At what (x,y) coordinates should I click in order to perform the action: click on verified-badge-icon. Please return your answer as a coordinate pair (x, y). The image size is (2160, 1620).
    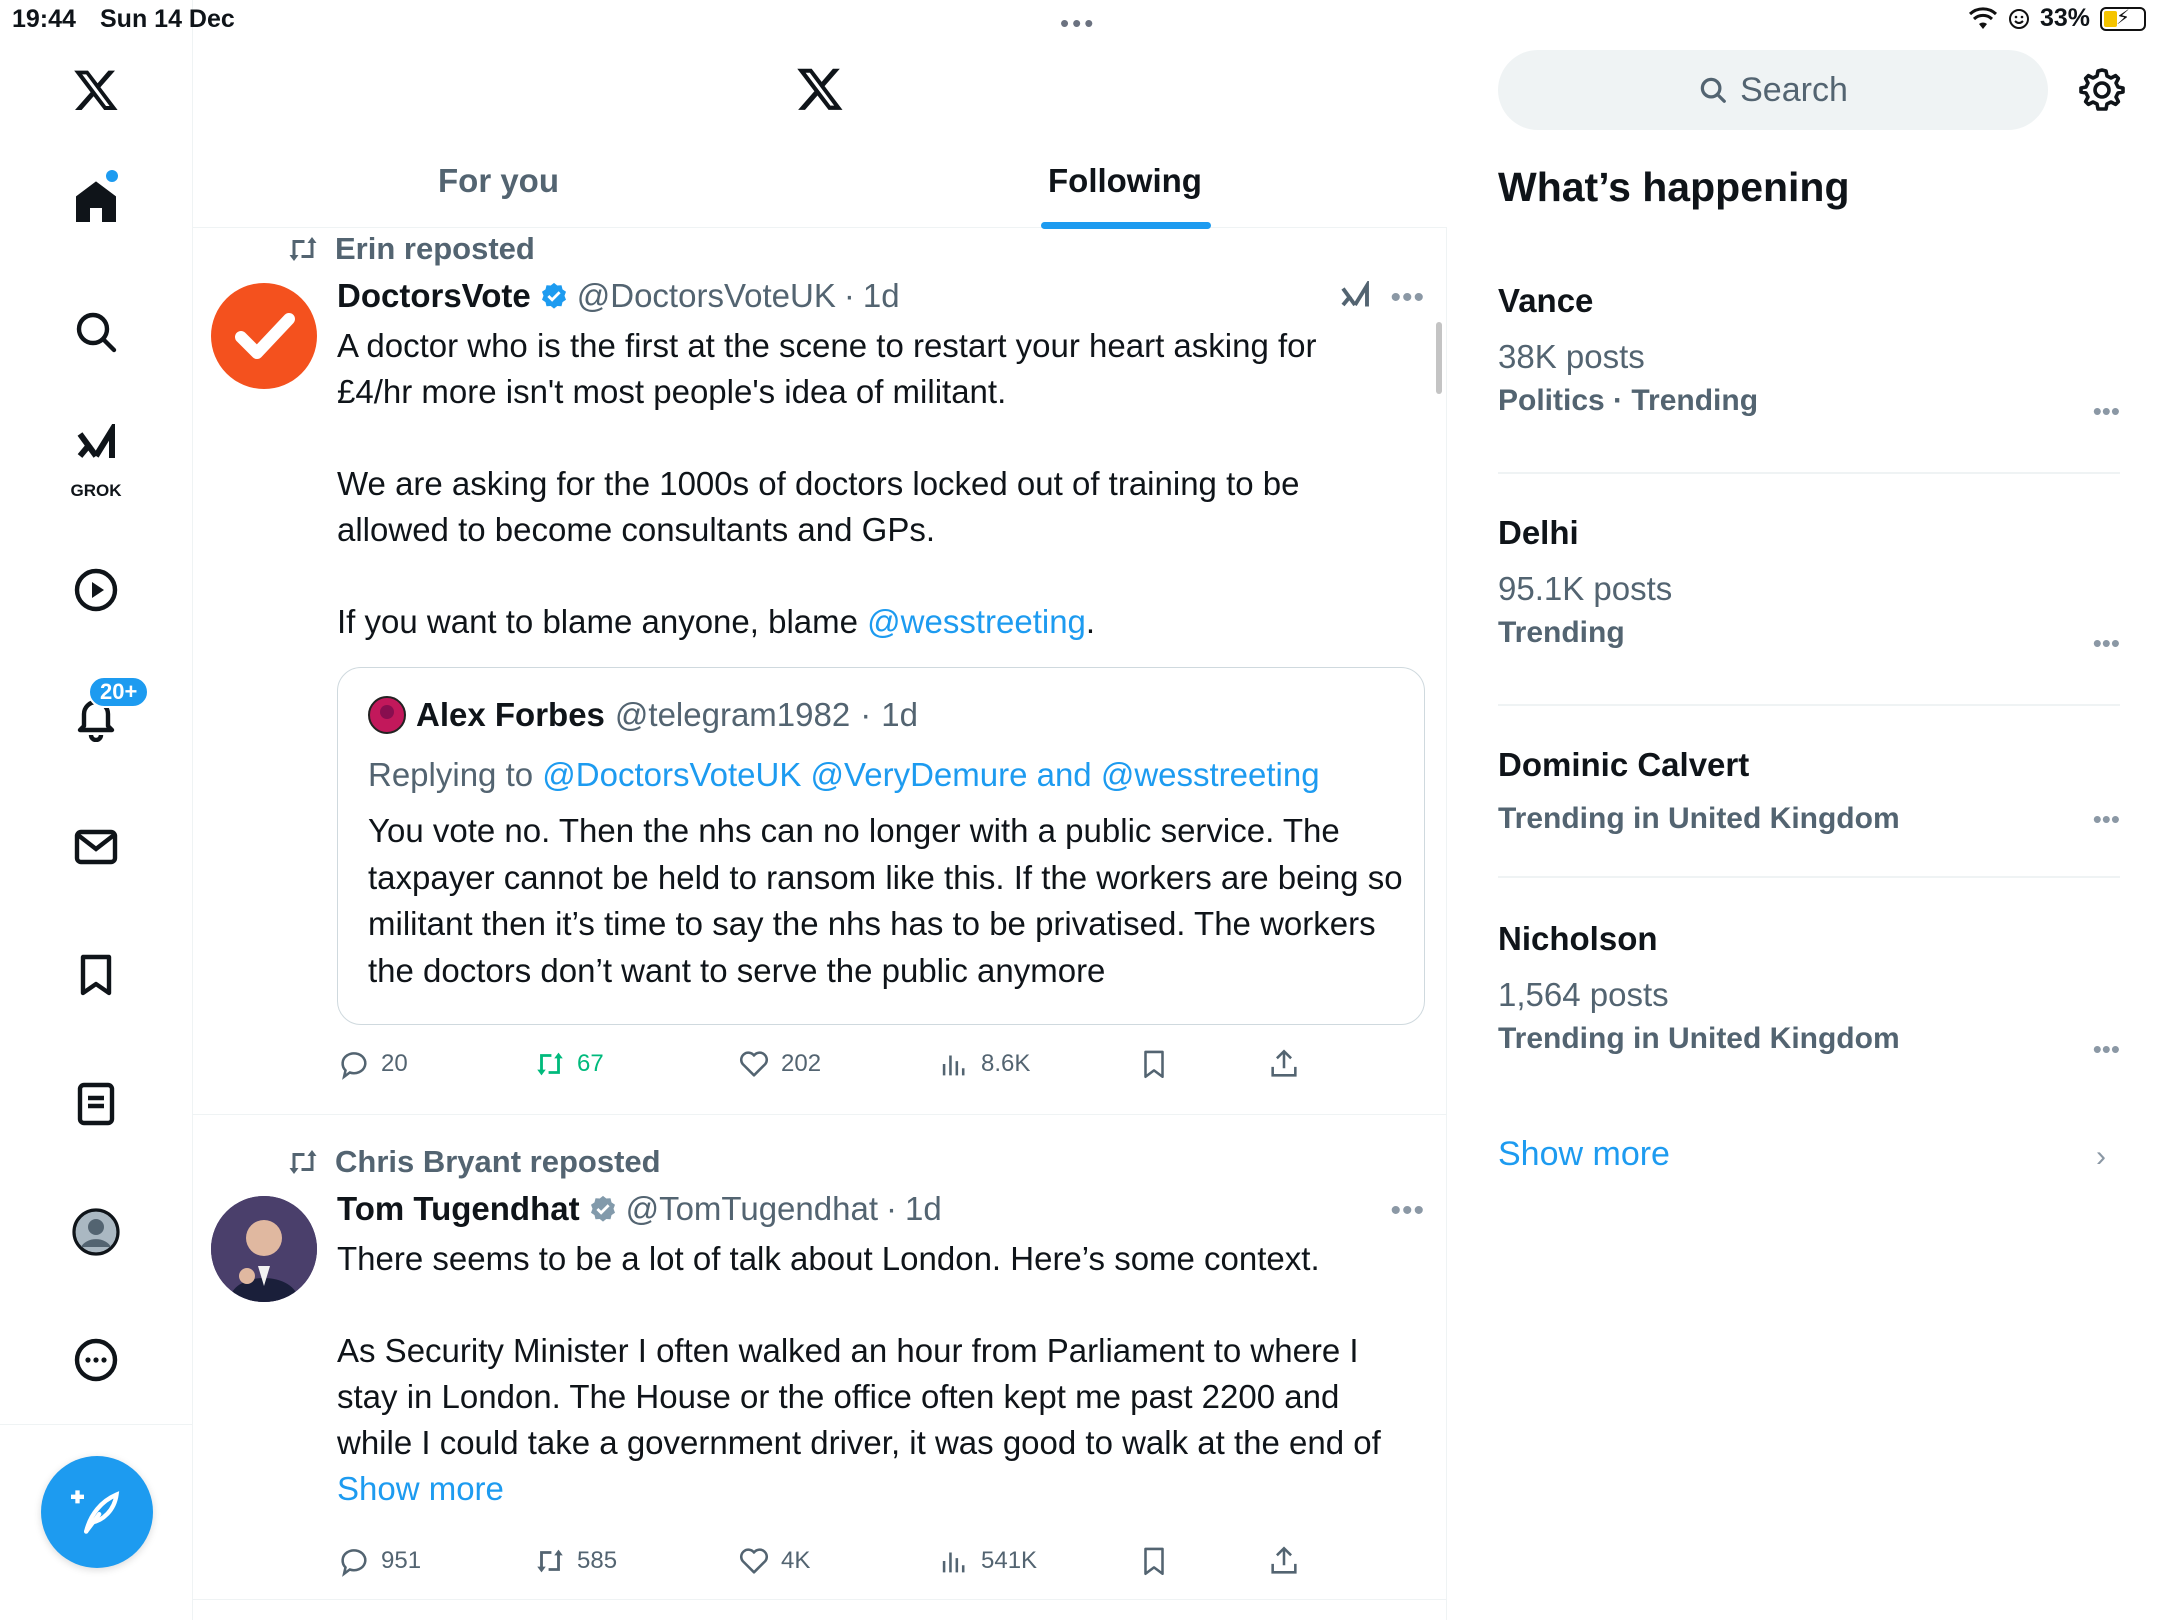
    Looking at the image, I should click on (553, 295).